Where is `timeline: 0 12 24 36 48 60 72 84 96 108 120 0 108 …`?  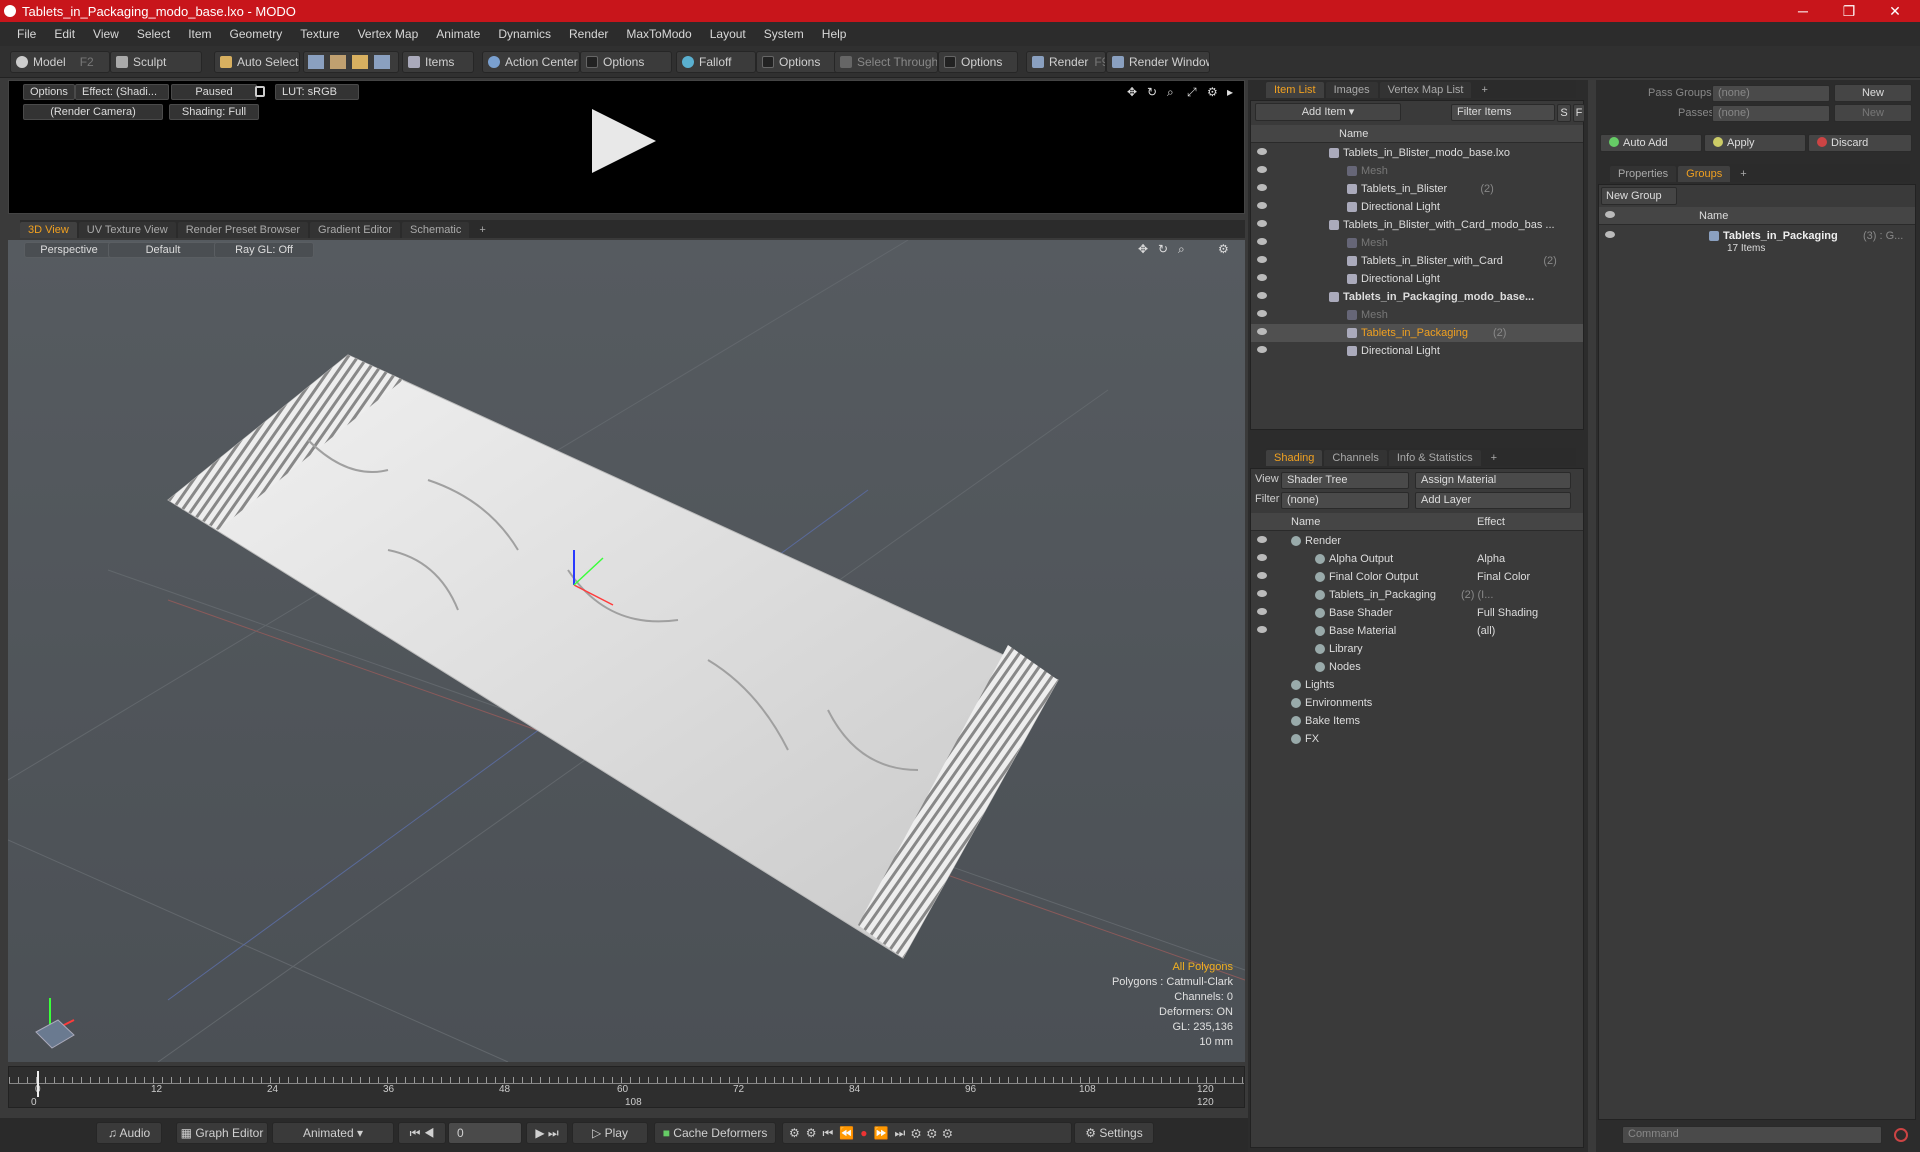 timeline: 0 12 24 36 48 60 72 84 96 108 120 0 108 … is located at coordinates (626, 1087).